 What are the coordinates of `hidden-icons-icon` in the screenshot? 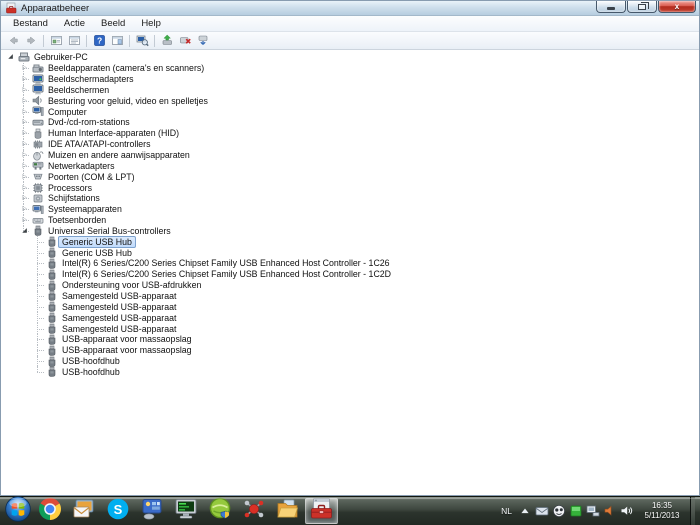 It's located at (525, 511).